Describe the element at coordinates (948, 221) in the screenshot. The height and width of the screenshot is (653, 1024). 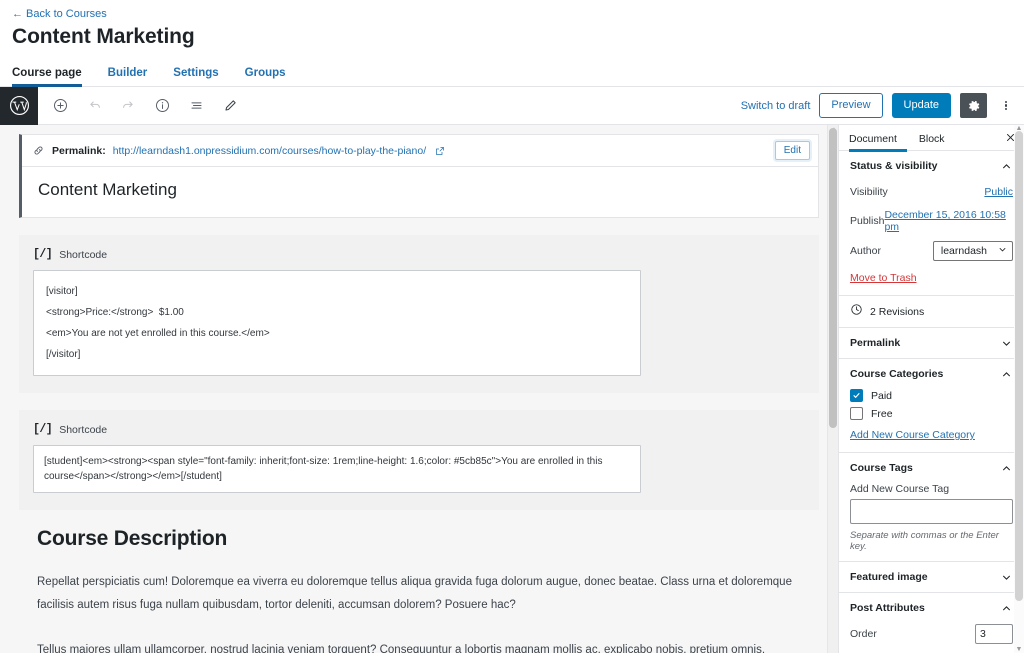
I see `publish-date-button: December 15, 2016 10:58 pm` at that location.